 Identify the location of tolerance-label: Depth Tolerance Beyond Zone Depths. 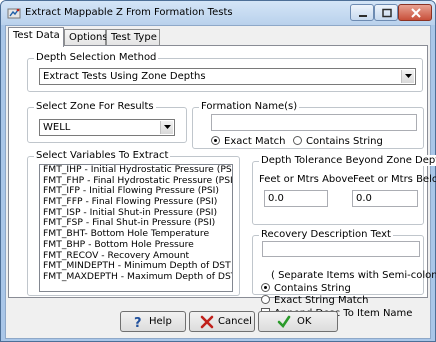
(347, 160).